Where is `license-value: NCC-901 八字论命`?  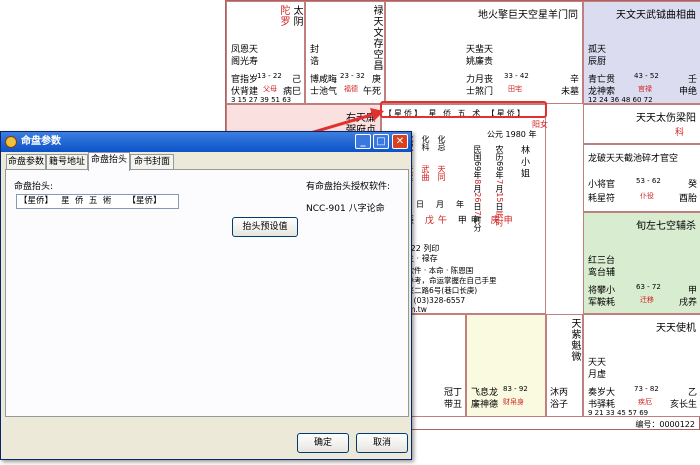
license-value: NCC-901 八字论命 is located at coordinates (345, 209).